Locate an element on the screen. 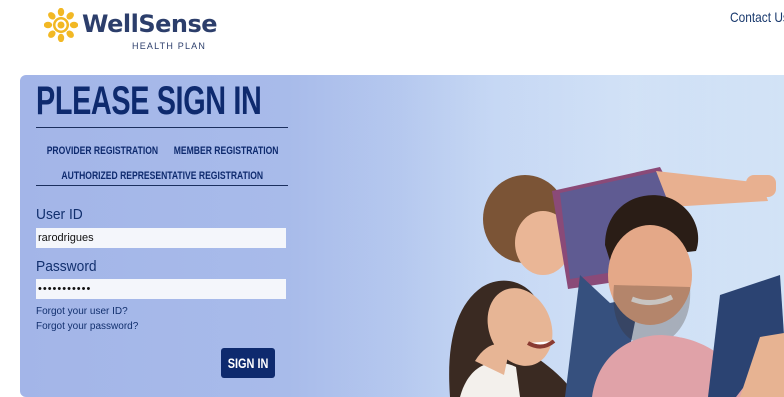  password-label: Password is located at coordinates (66, 266).